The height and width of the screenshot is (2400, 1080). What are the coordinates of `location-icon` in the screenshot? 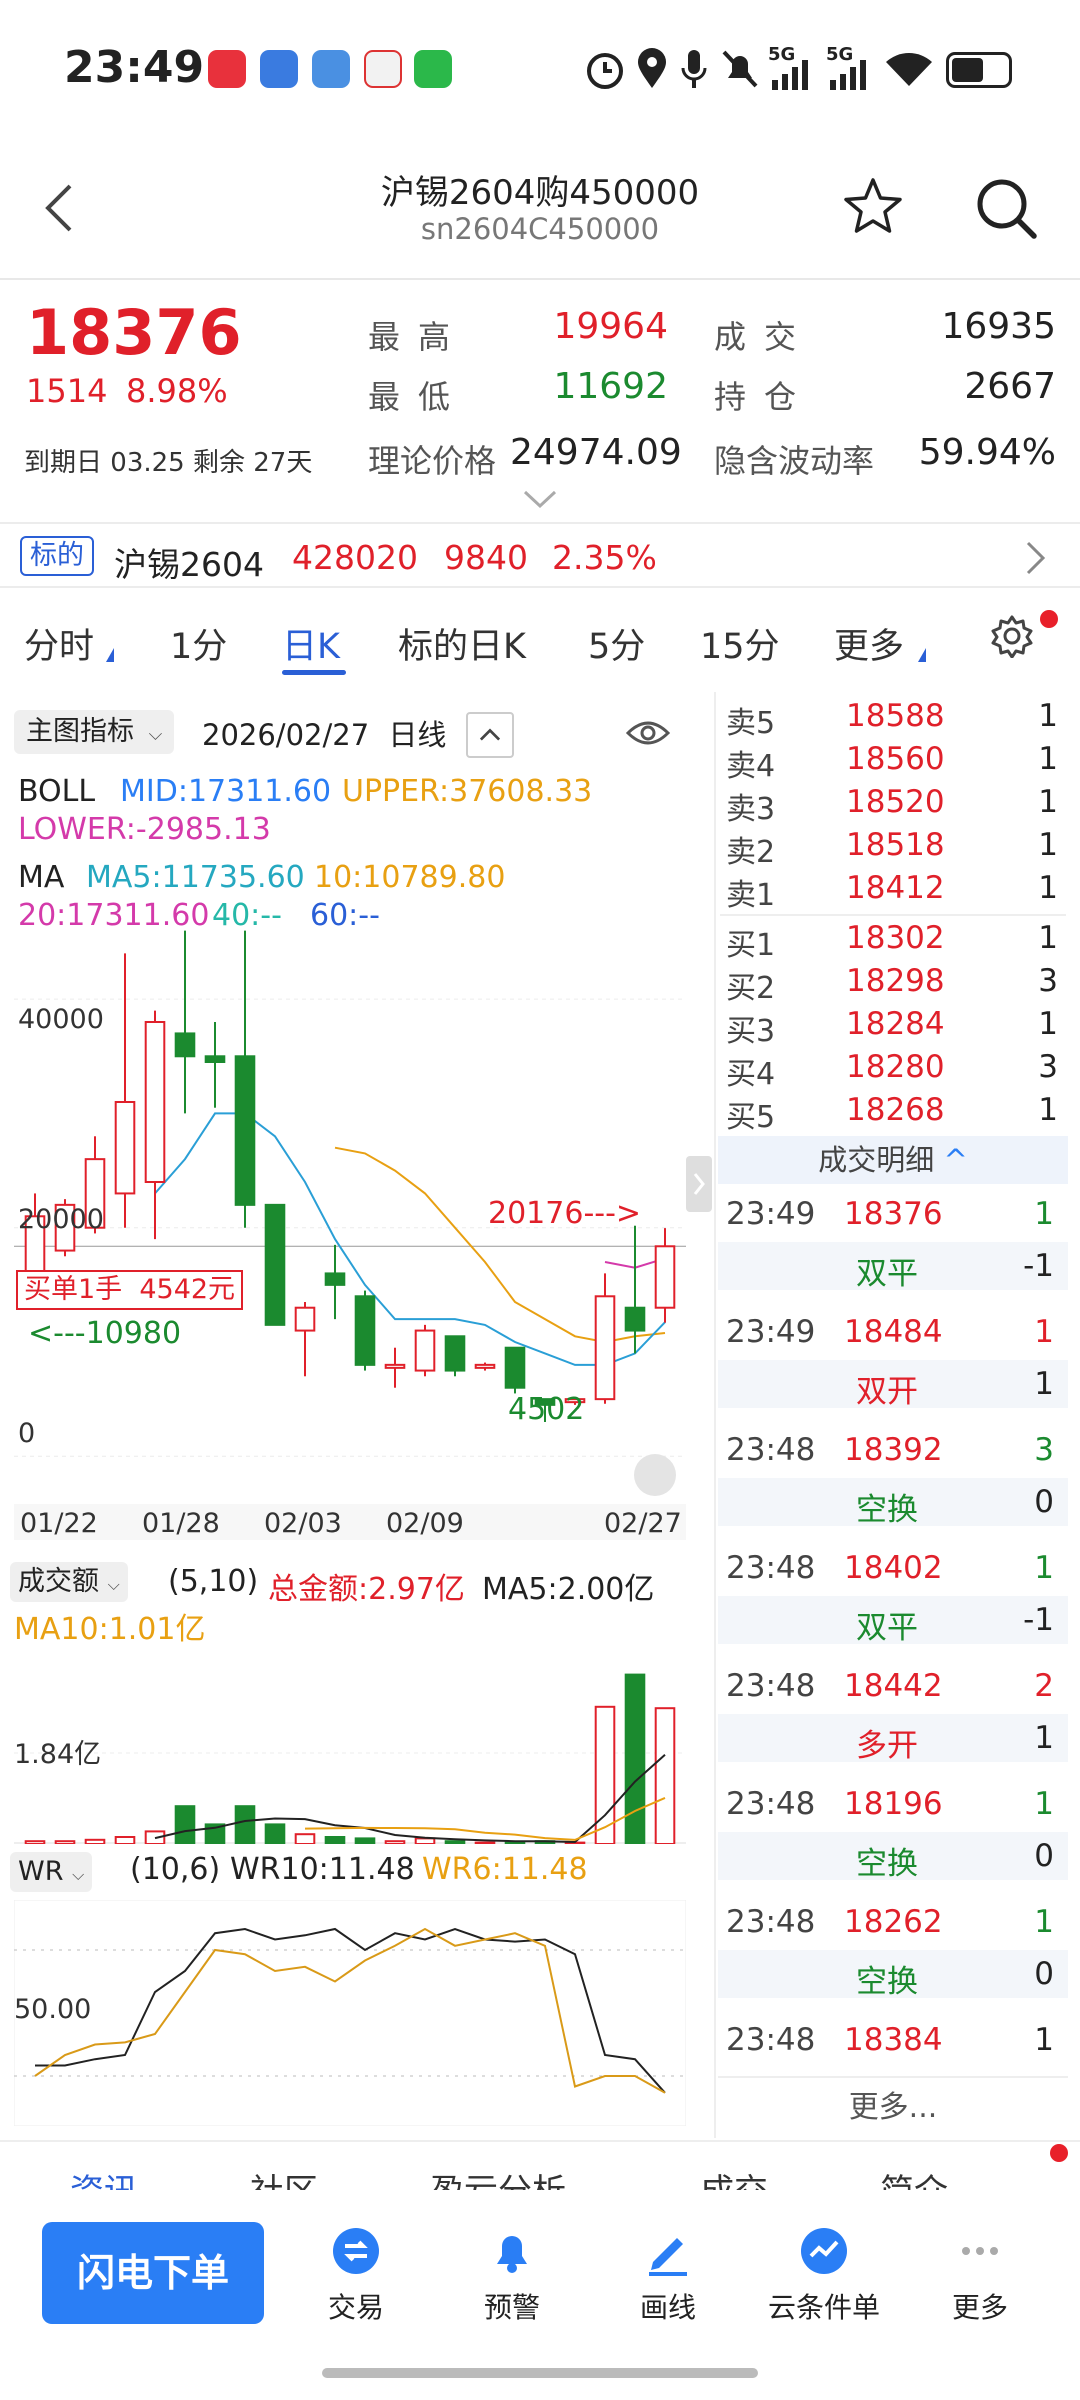 It's located at (652, 68).